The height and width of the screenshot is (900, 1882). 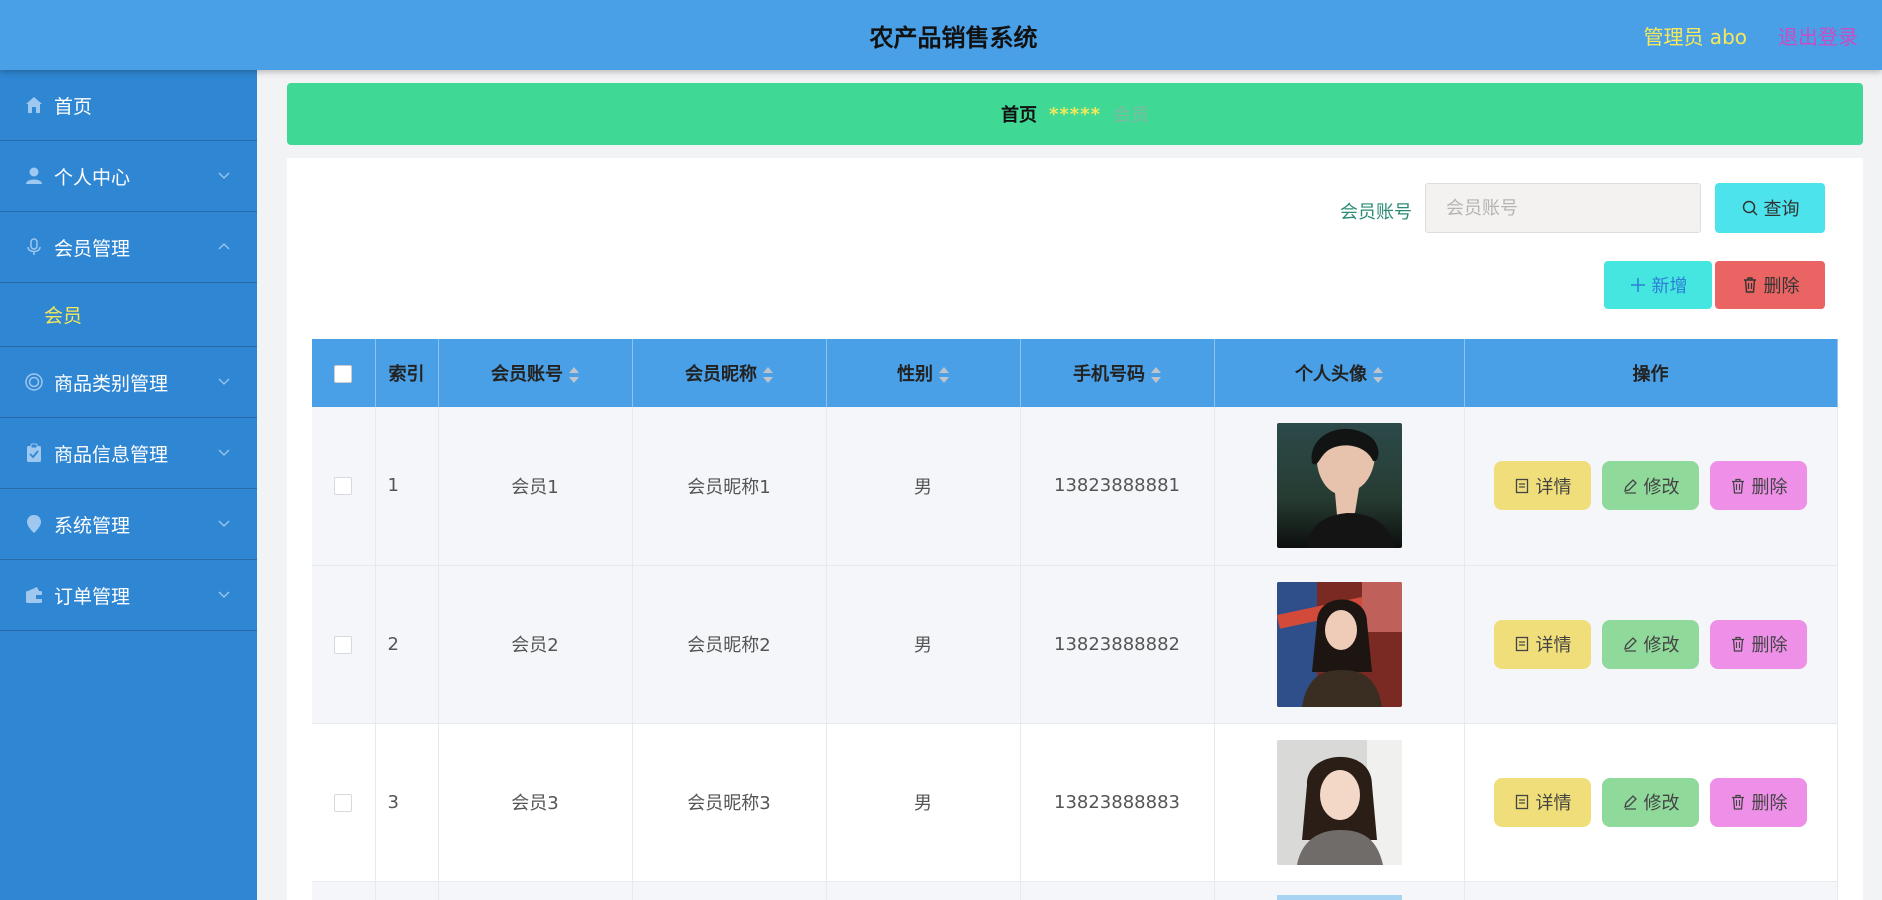 I want to click on chevron-up-icon, so click(x=224, y=246).